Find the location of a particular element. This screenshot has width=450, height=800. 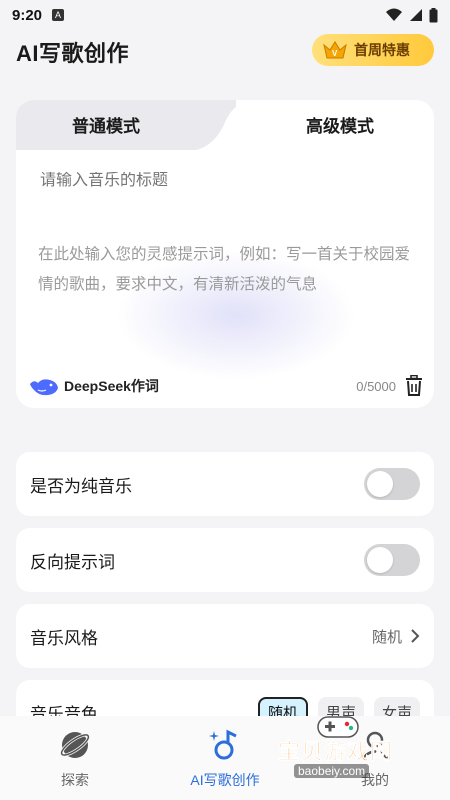

crown-icon: V is located at coordinates (335, 50).